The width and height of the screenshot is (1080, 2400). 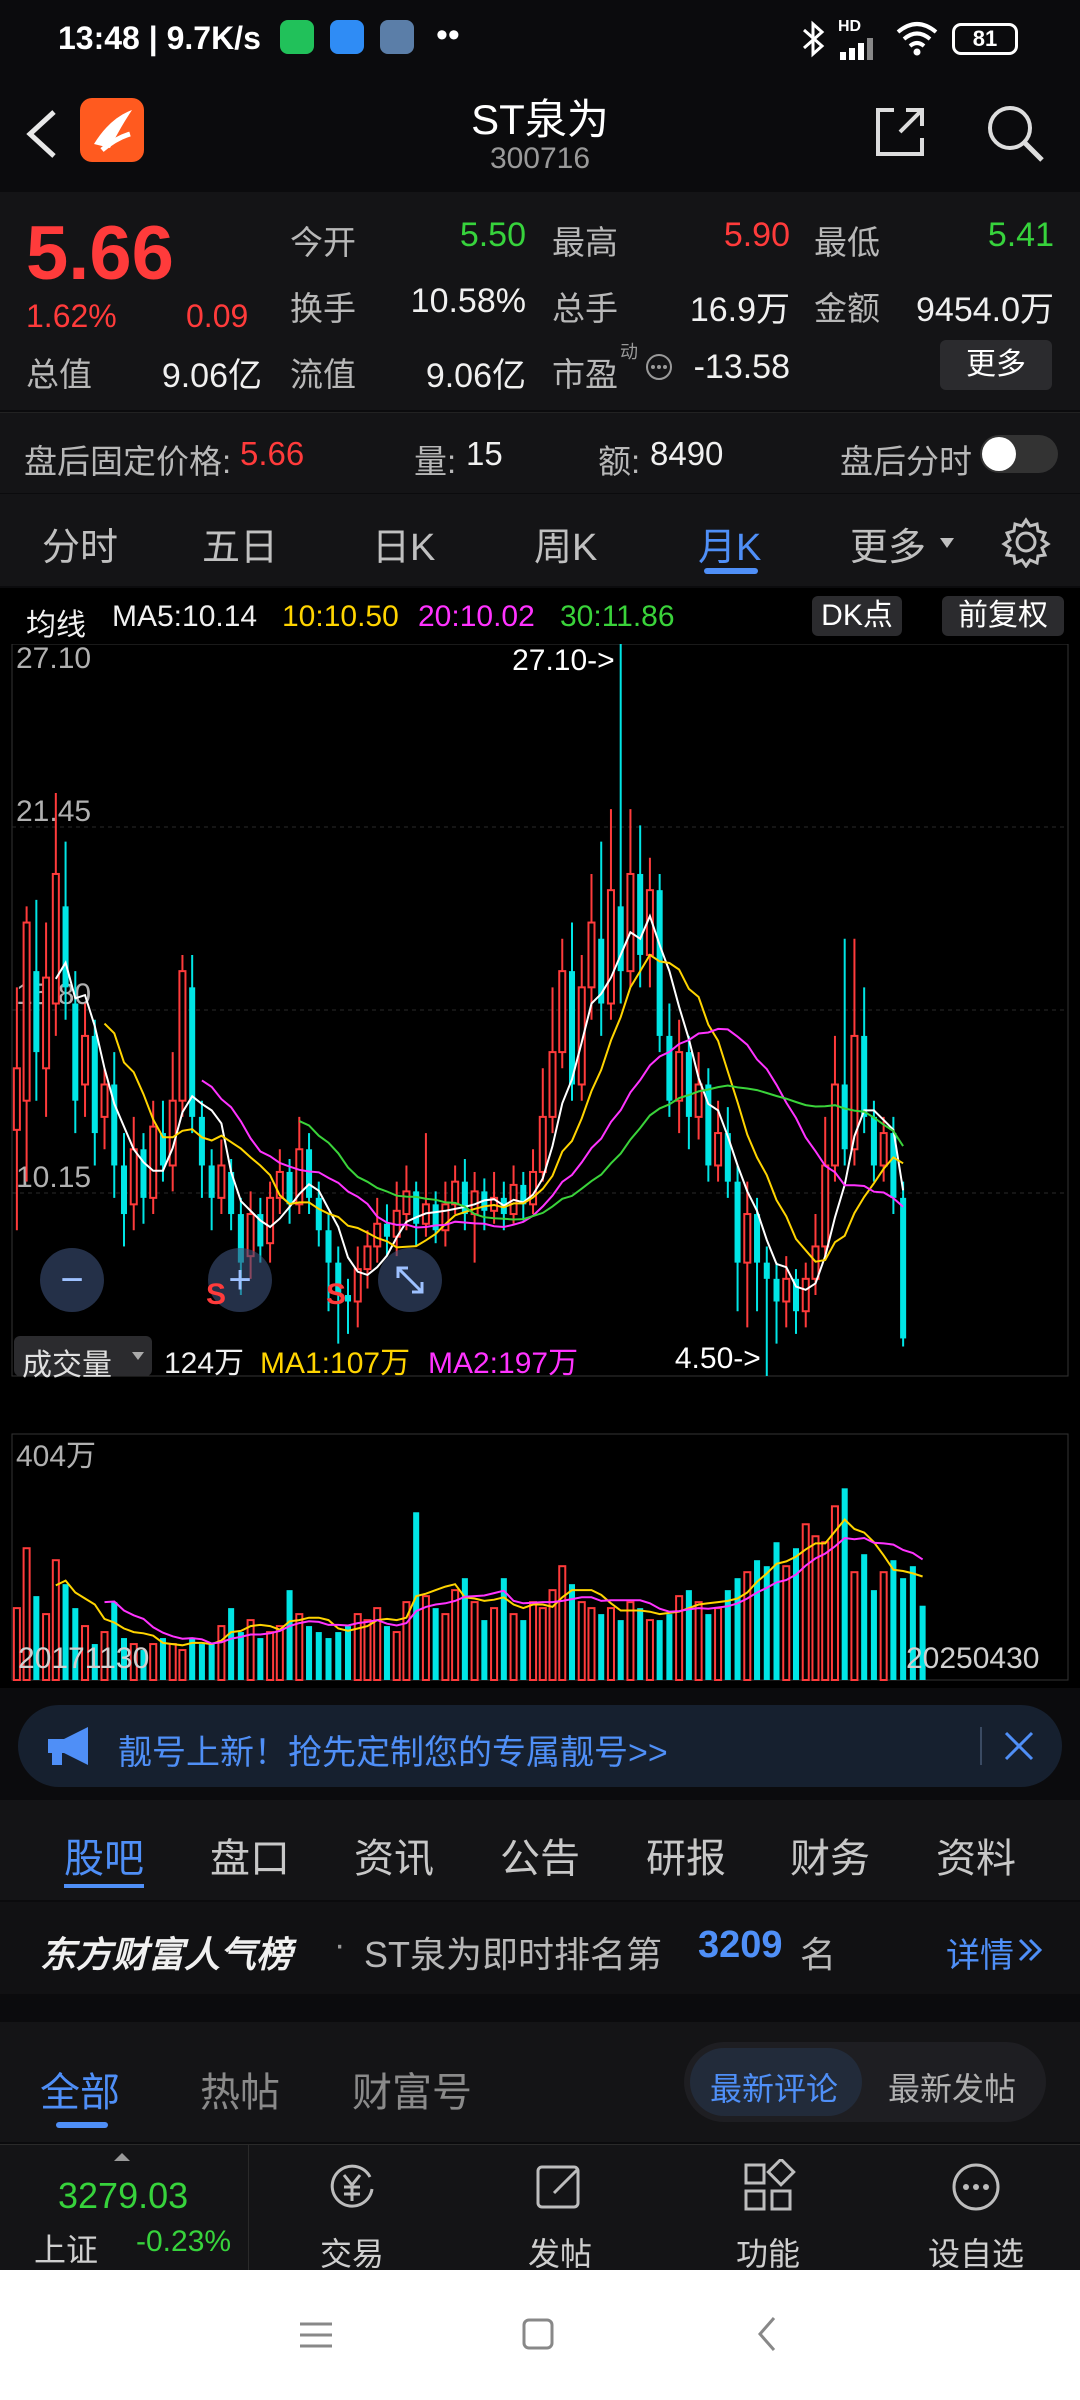 What do you see at coordinates (900, 132) in the screenshot?
I see `share-icon` at bounding box center [900, 132].